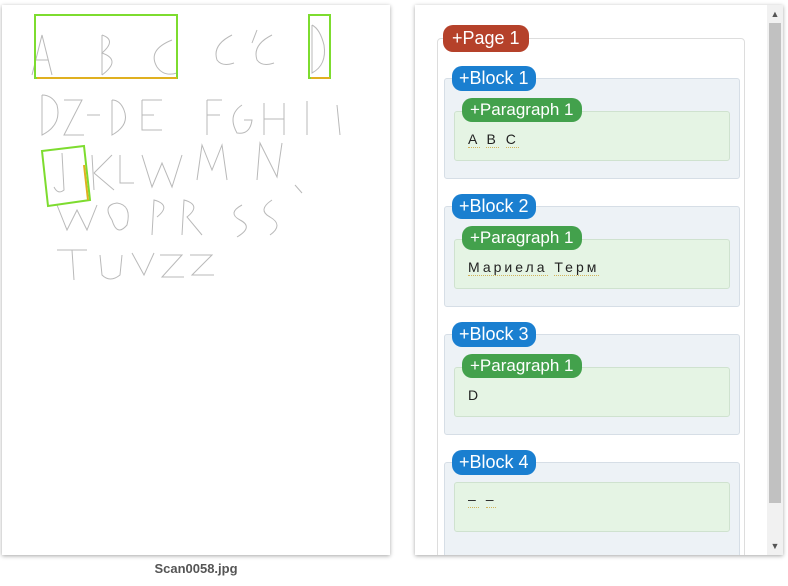 This screenshot has height=586, width=788. What do you see at coordinates (592, 128) in the screenshot?
I see `block-1: A B C` at bounding box center [592, 128].